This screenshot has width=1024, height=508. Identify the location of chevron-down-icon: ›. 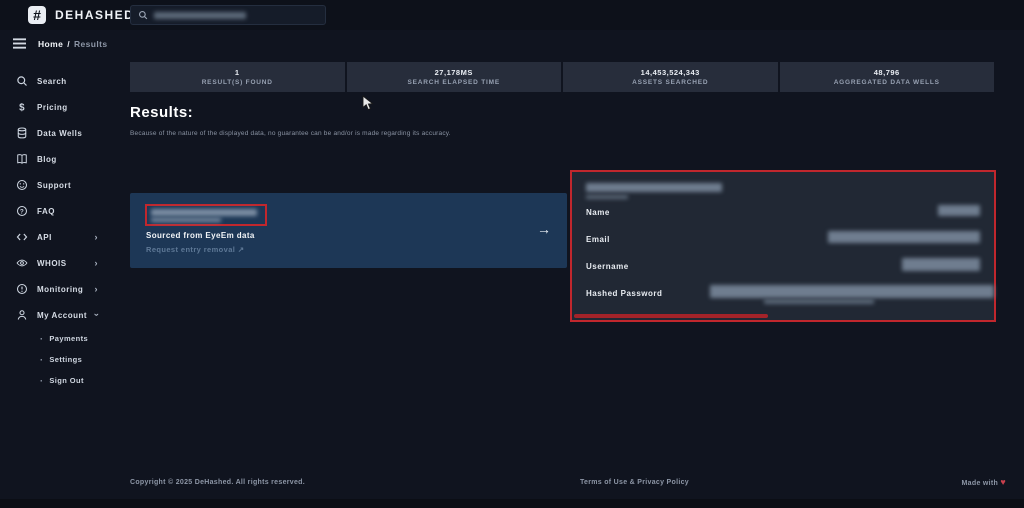
(96, 315).